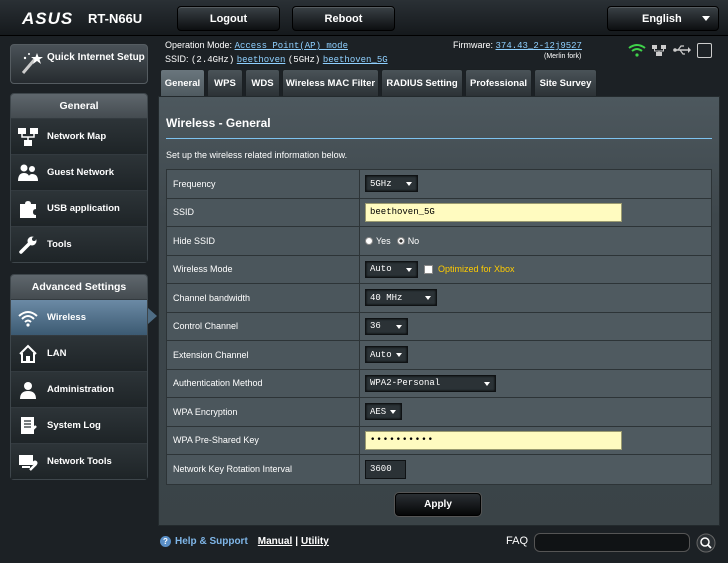 This screenshot has width=728, height=563. What do you see at coordinates (275, 541) in the screenshot?
I see `manual-link: Manual` at bounding box center [275, 541].